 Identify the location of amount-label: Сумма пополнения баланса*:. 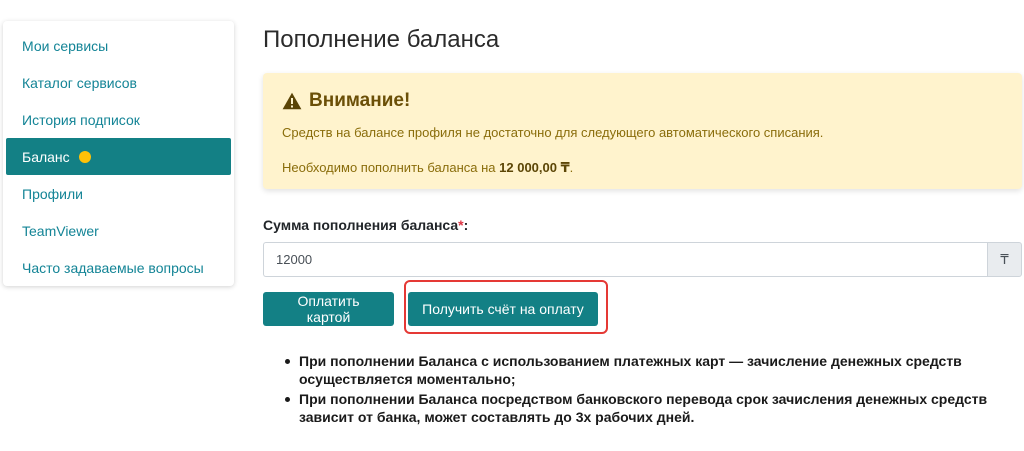
(365, 225).